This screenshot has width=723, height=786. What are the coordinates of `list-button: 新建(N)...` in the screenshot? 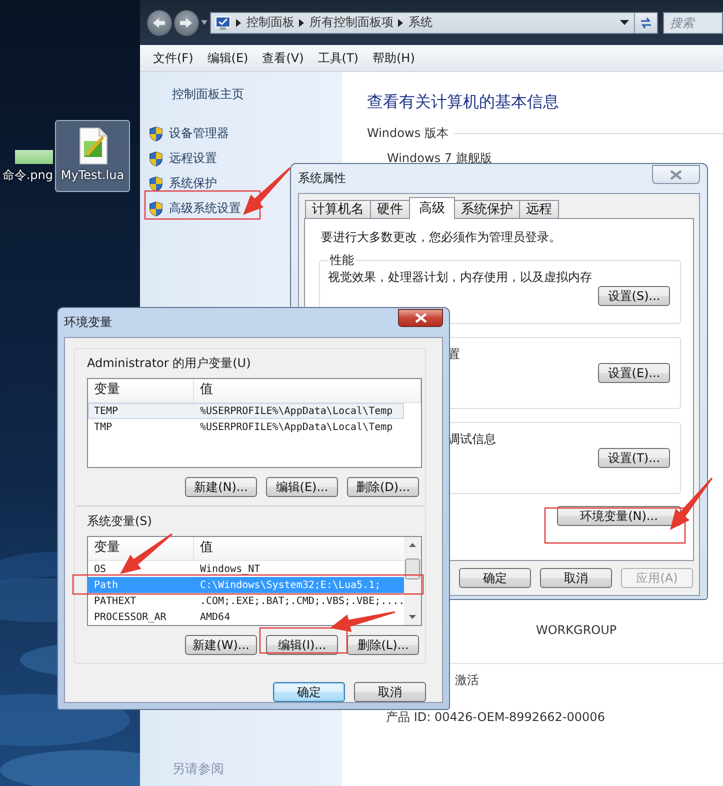 It's located at (221, 487).